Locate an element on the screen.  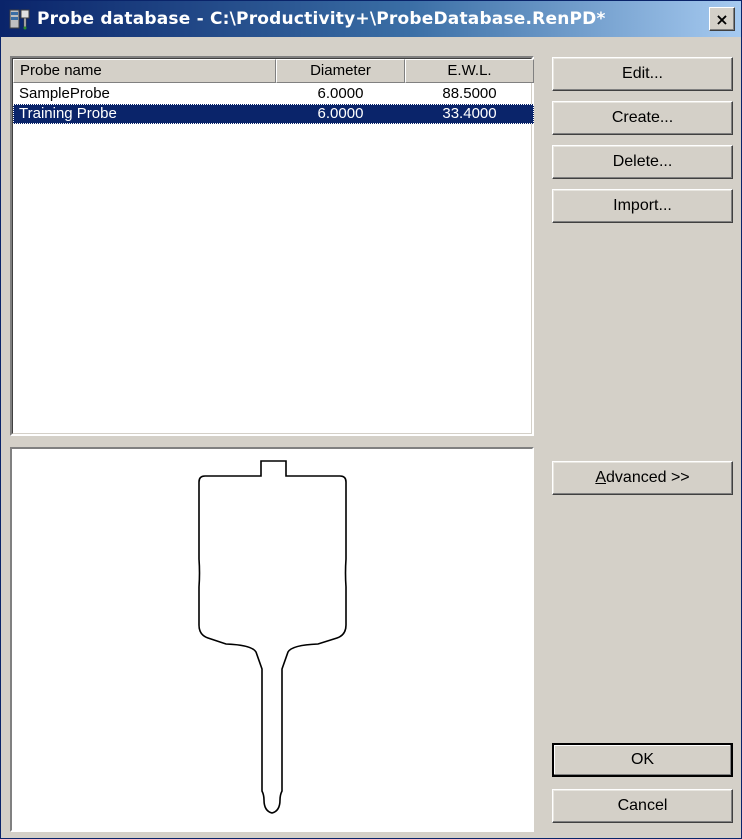
table-row: SampleProbe 6.0000 88.5000 is located at coordinates (273, 94).